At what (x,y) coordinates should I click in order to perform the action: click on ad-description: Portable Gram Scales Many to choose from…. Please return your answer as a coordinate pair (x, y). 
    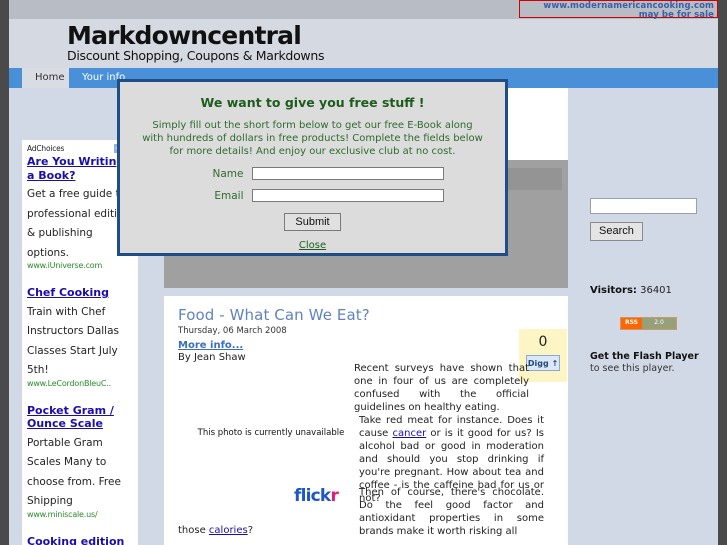
    Looking at the image, I should click on (74, 472).